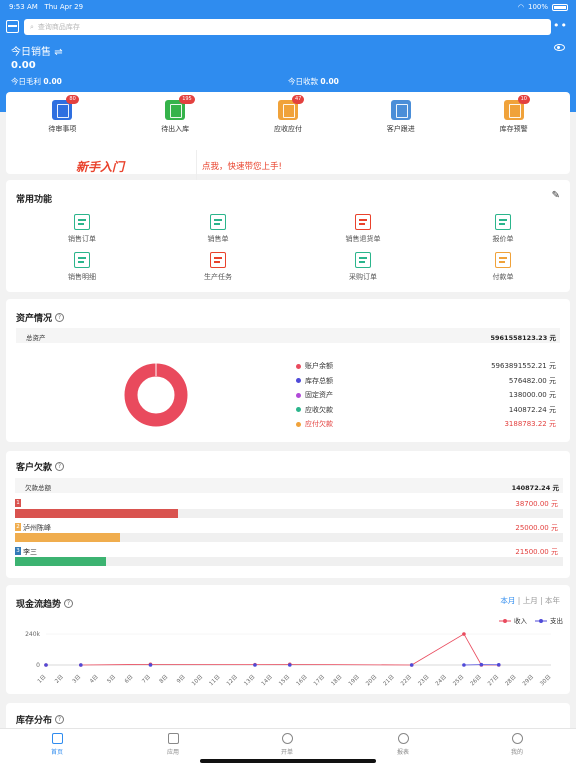  I want to click on function-label: 生产任务, so click(218, 277).